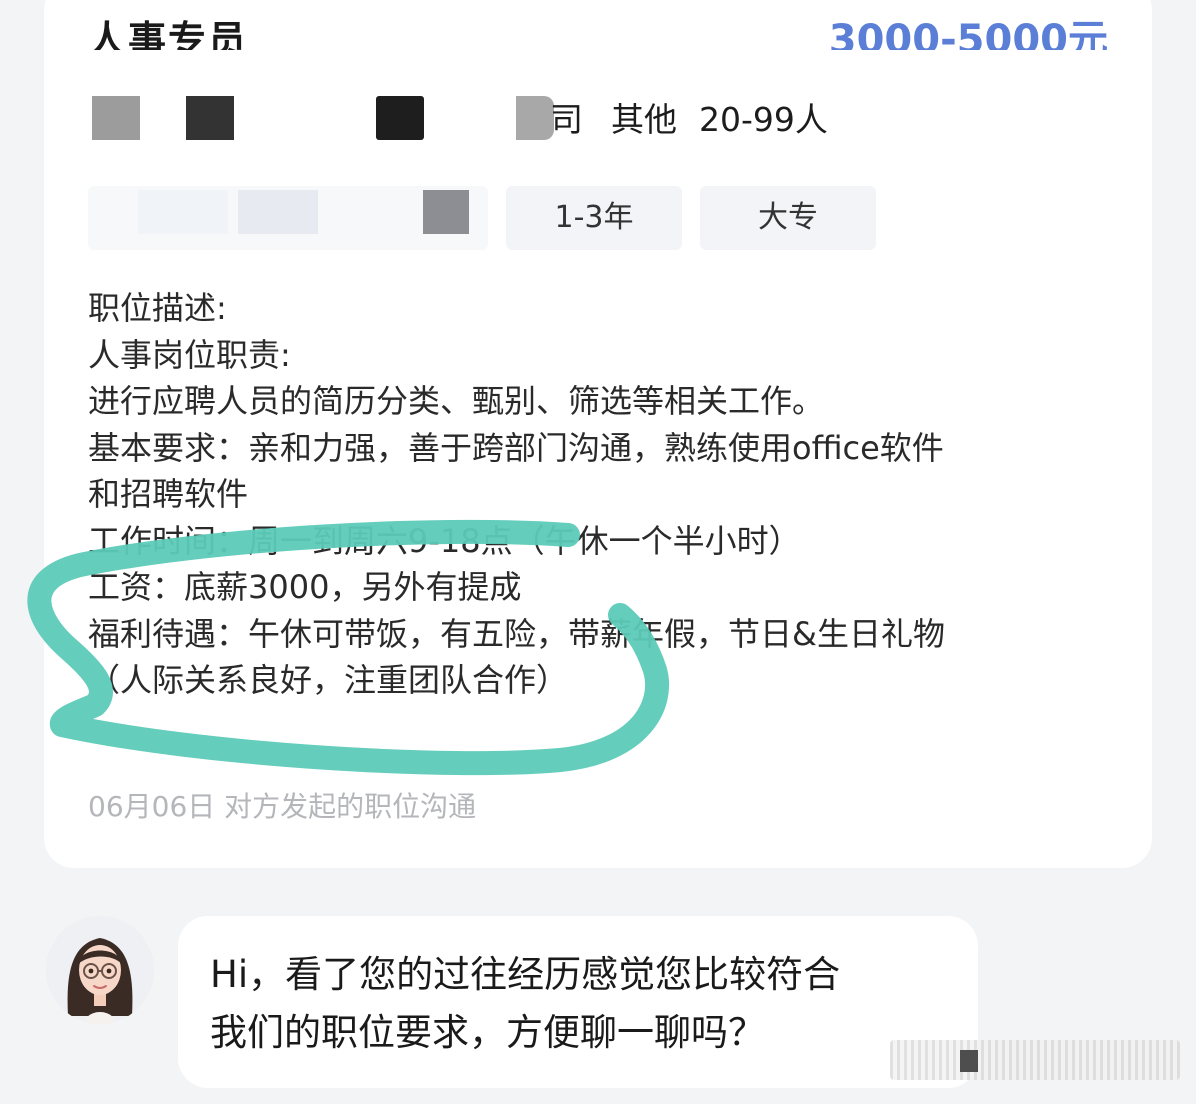  Describe the element at coordinates (516, 447) in the screenshot. I see `description-line: 基本要求：亲和力强，善于跨部门沟通，熟练使用office软件` at that location.